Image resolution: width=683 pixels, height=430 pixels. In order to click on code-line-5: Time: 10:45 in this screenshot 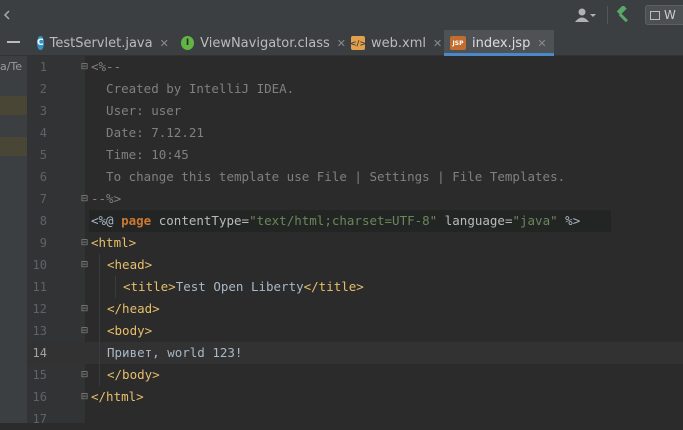, I will do `click(140, 154)`.